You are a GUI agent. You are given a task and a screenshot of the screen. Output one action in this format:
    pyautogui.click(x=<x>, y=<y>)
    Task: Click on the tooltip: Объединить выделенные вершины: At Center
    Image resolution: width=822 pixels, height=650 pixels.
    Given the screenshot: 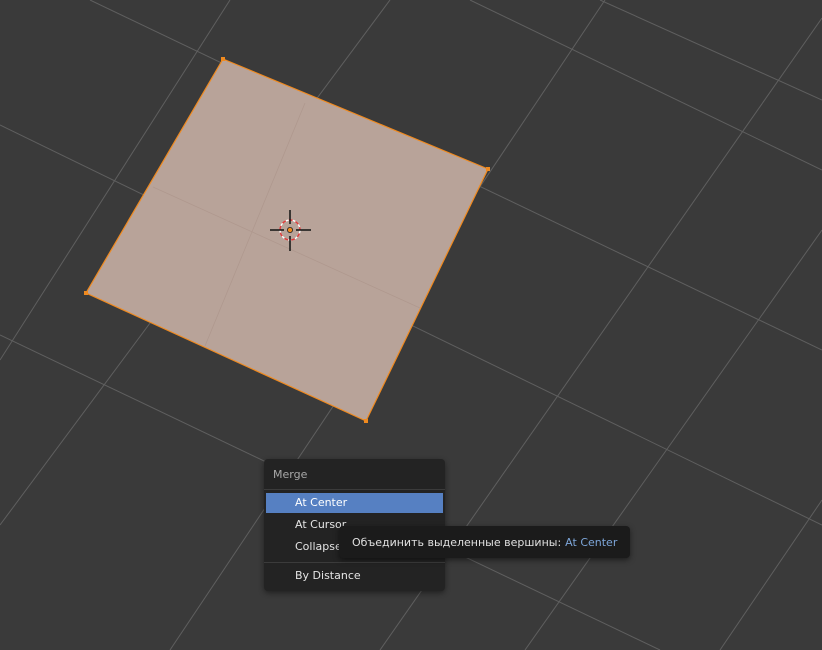 What is the action you would take?
    pyautogui.click(x=485, y=542)
    